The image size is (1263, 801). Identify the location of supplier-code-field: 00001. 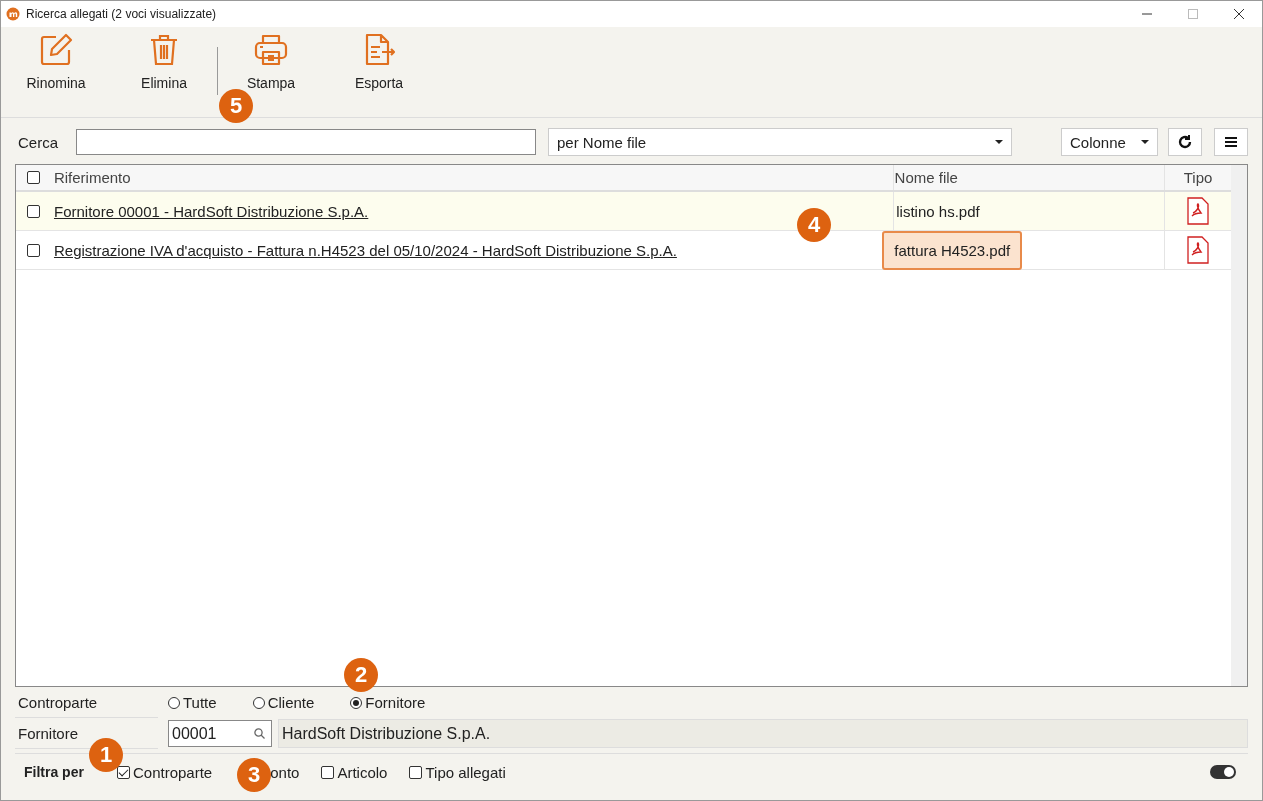
(220, 733).